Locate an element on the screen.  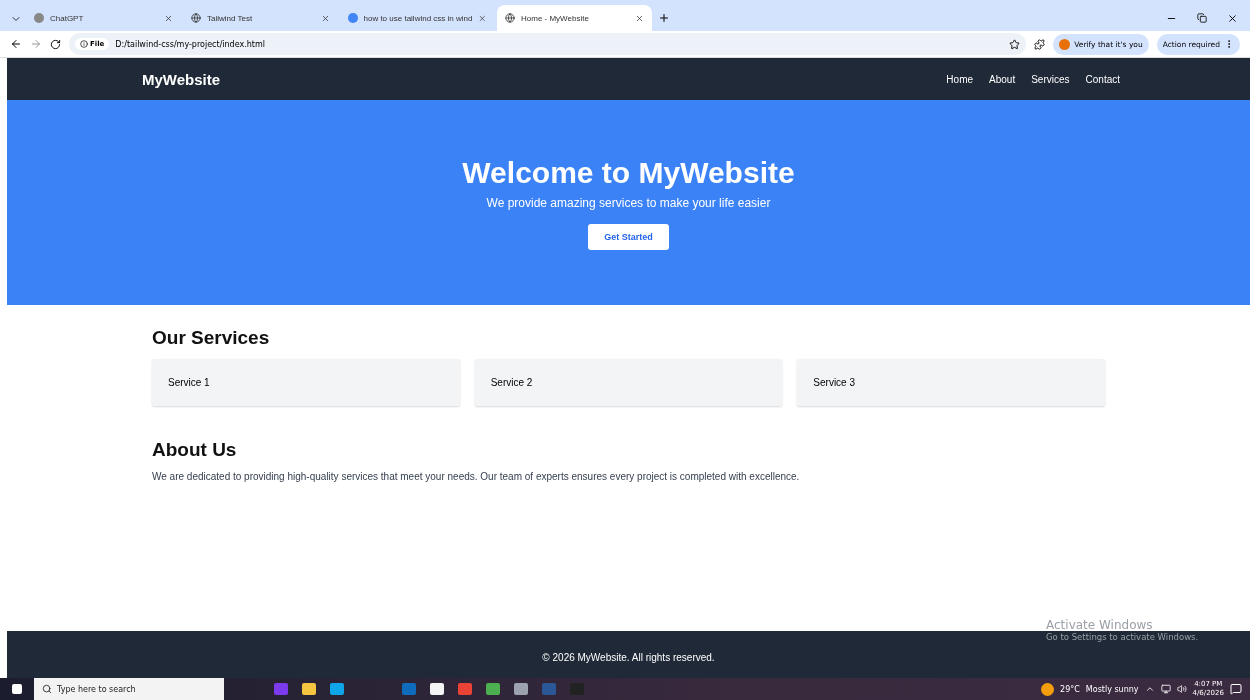
notification-icon is located at coordinates (1236, 689).